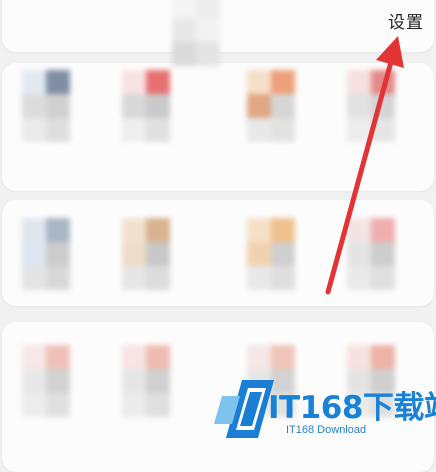 This screenshot has width=436, height=472. What do you see at coordinates (406, 20) in the screenshot?
I see `settings-link: 设置` at bounding box center [406, 20].